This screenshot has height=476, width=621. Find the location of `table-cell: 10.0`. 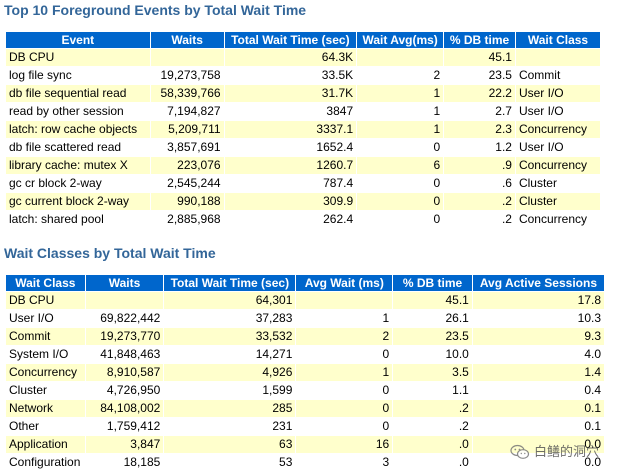

table-cell: 10.0 is located at coordinates (432, 354).